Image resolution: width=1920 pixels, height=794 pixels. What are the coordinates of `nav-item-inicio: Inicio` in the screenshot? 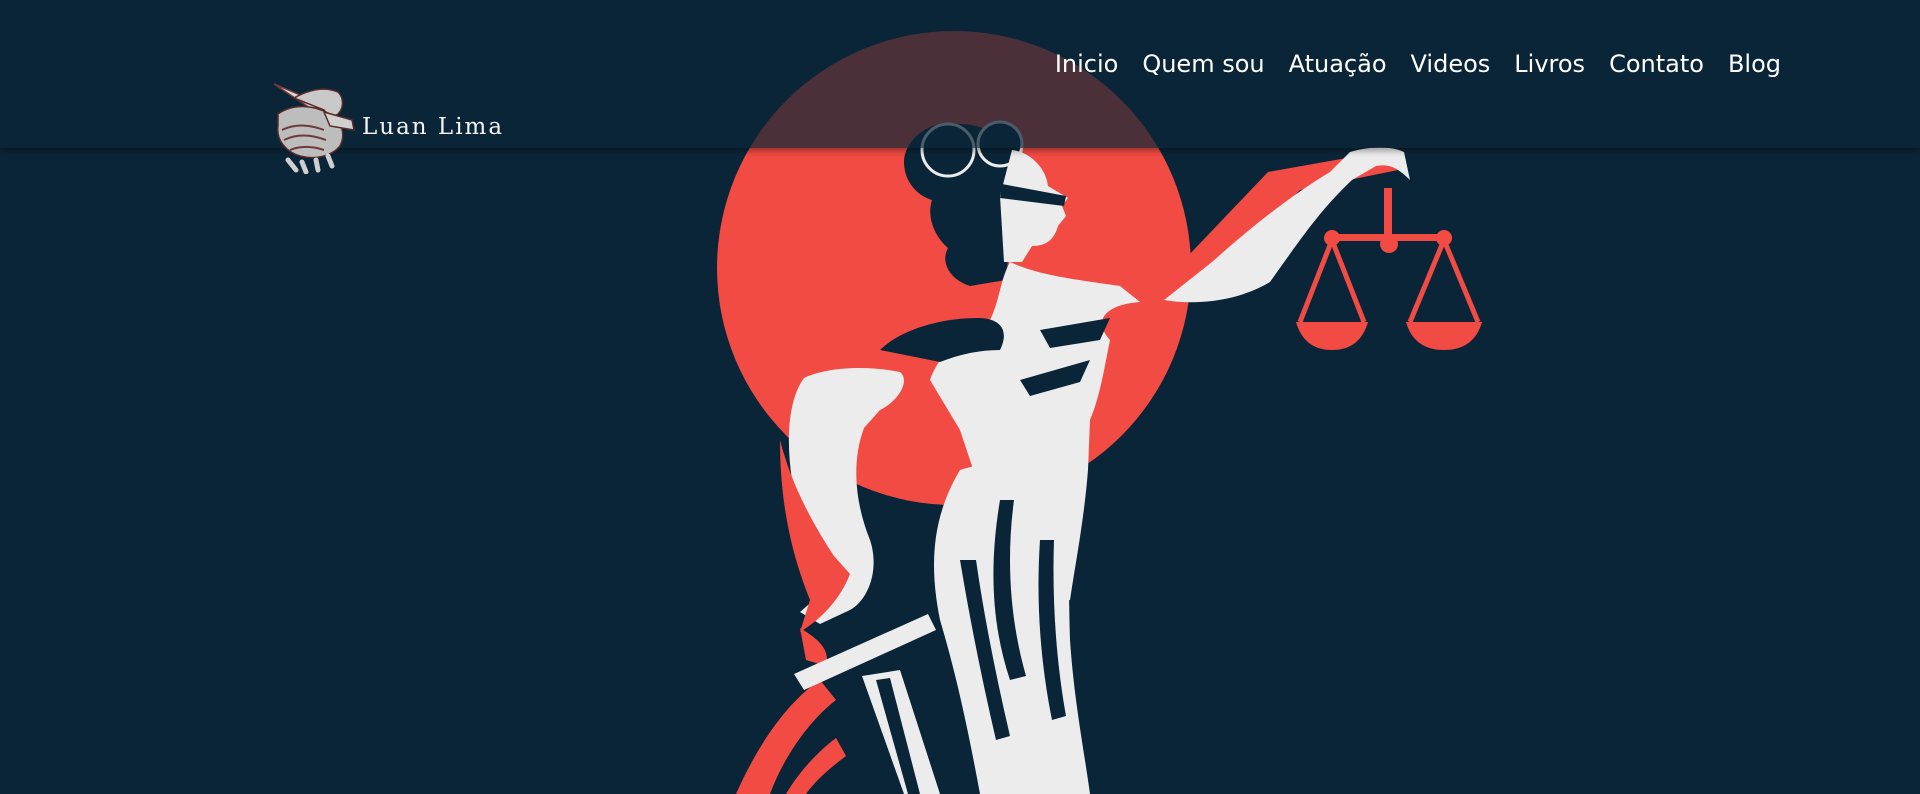 It's located at (1087, 64).